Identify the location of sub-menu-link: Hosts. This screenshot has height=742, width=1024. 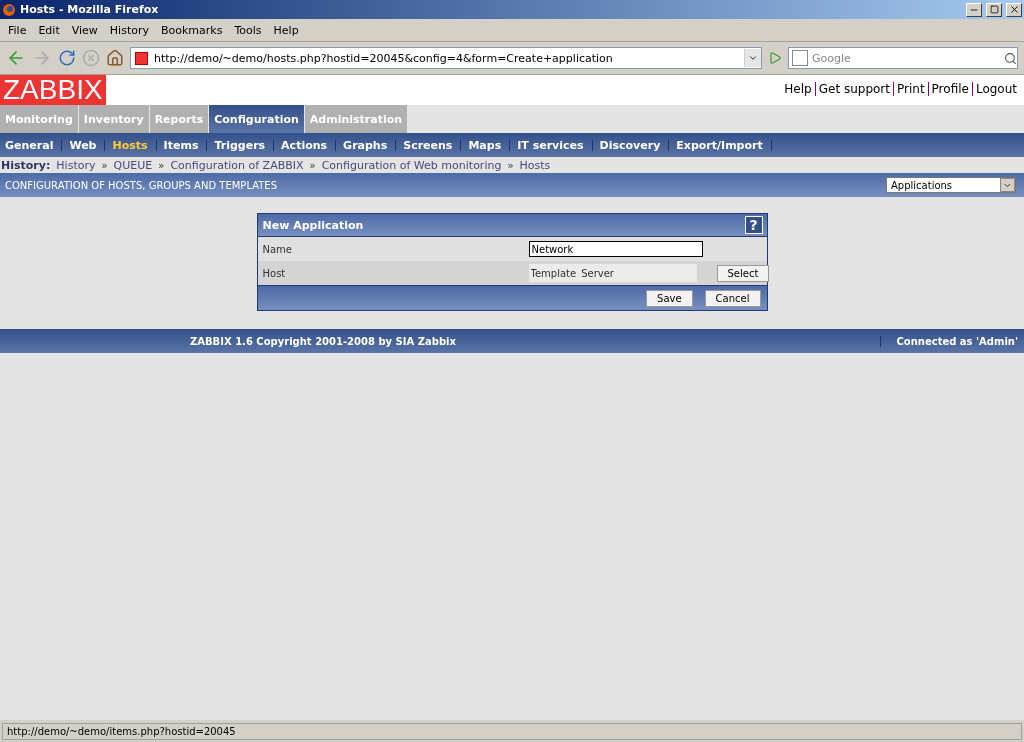
(132, 145).